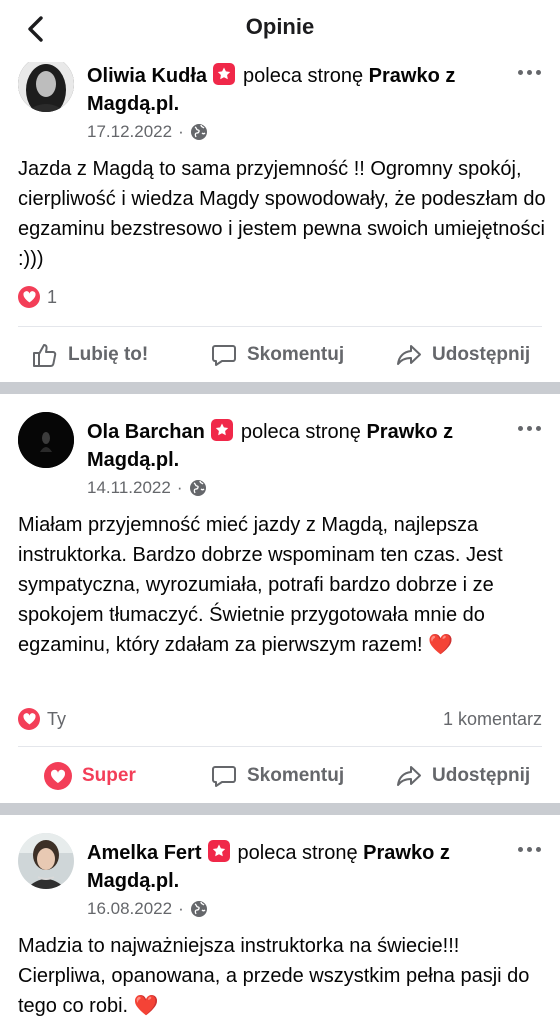  Describe the element at coordinates (146, 432) in the screenshot. I see `author-name: Ola Barchan` at that location.